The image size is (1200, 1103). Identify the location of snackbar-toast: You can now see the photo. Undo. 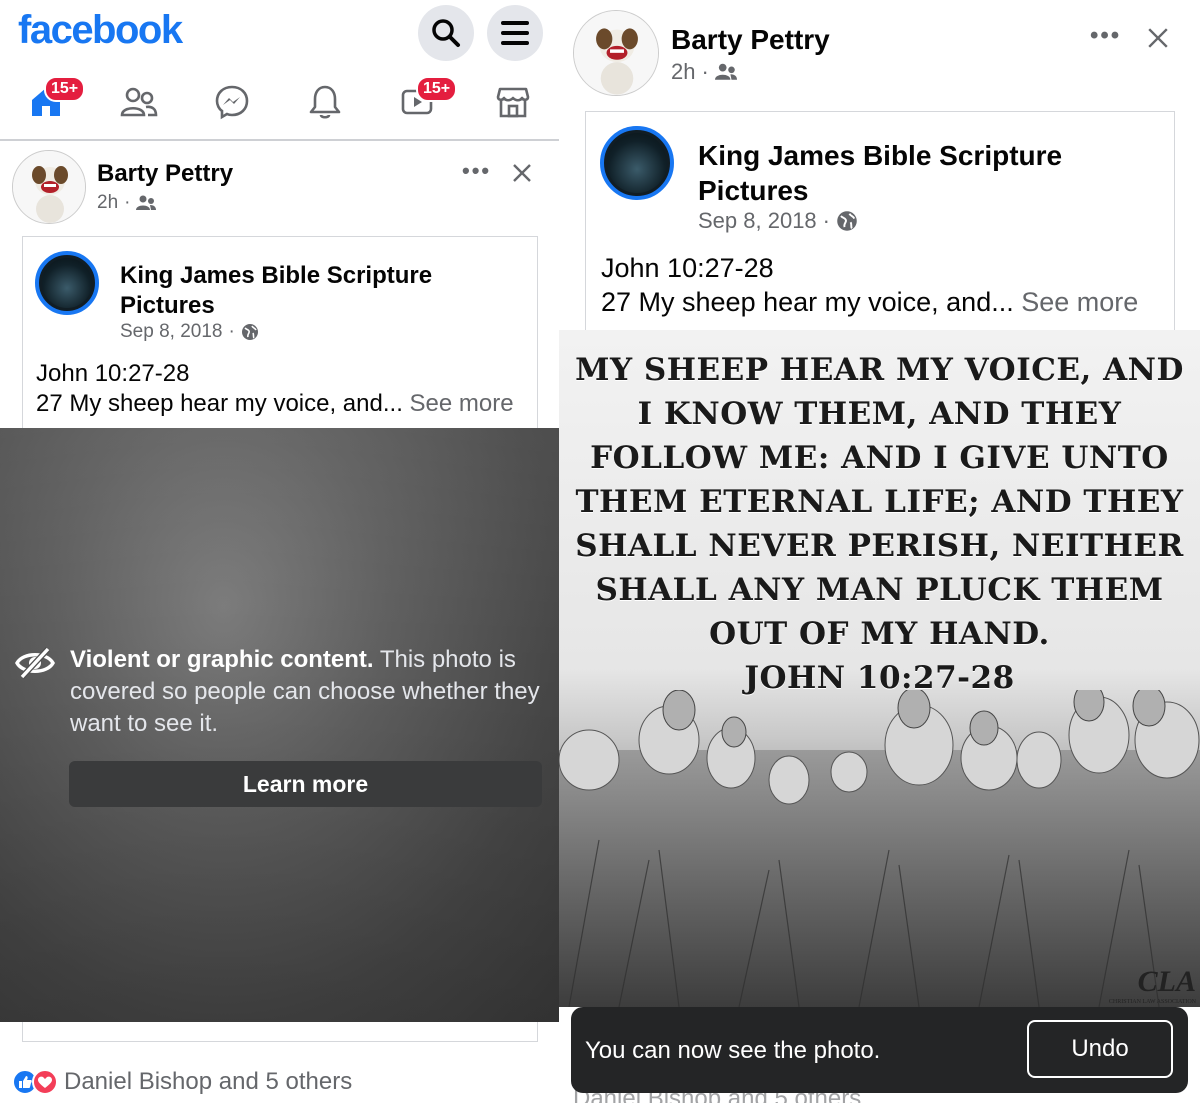
(879, 1050).